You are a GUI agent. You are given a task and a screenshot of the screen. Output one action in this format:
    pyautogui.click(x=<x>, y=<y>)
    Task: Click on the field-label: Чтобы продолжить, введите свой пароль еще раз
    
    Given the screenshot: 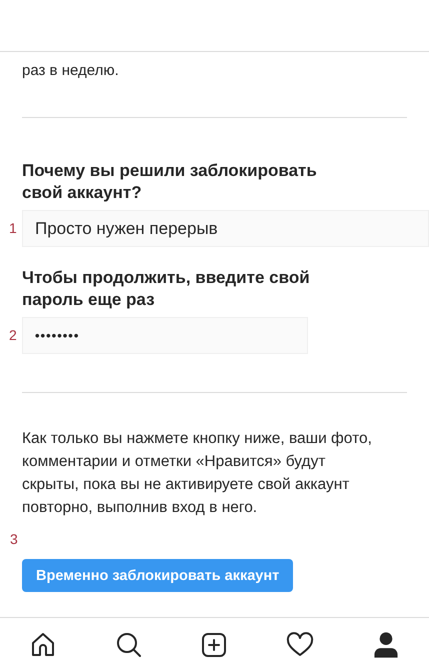 What is the action you would take?
    pyautogui.click(x=166, y=289)
    